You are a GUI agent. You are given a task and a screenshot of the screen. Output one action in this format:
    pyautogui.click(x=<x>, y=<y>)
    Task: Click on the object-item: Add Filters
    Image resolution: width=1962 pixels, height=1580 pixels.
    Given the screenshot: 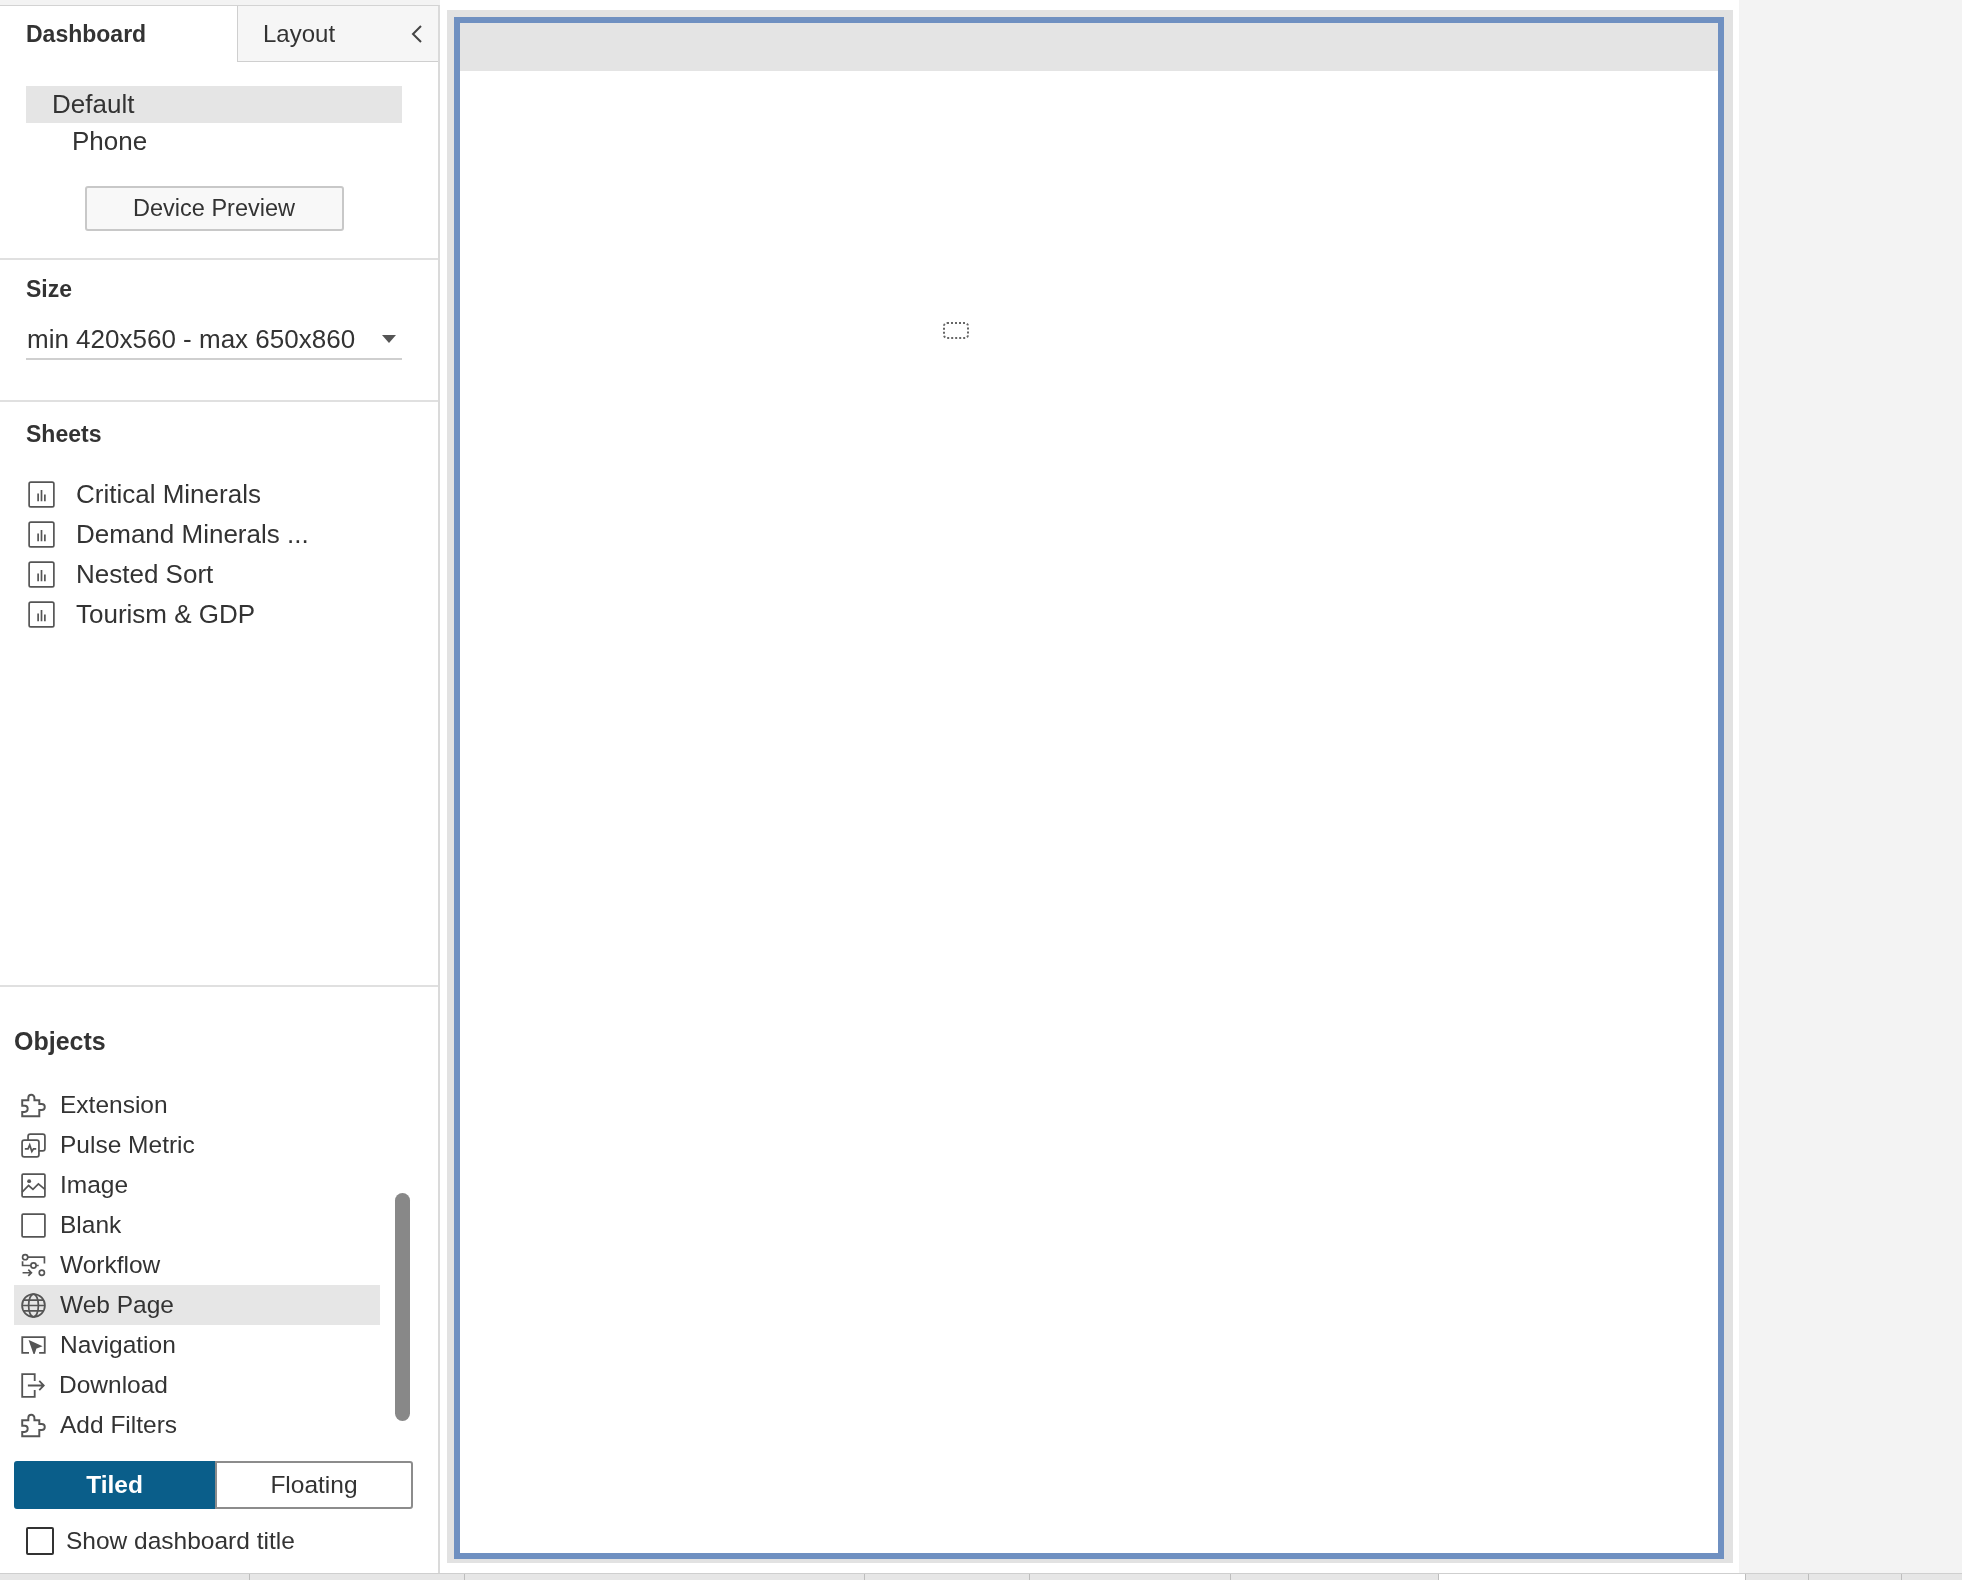 What is the action you would take?
    pyautogui.click(x=197, y=1425)
    